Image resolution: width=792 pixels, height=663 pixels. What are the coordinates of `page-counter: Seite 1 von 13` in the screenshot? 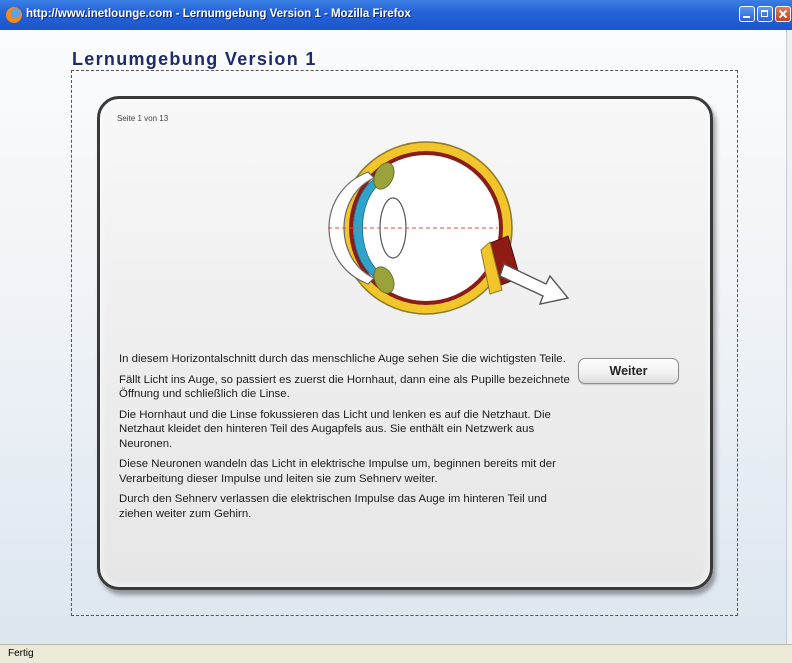 It's located at (143, 118).